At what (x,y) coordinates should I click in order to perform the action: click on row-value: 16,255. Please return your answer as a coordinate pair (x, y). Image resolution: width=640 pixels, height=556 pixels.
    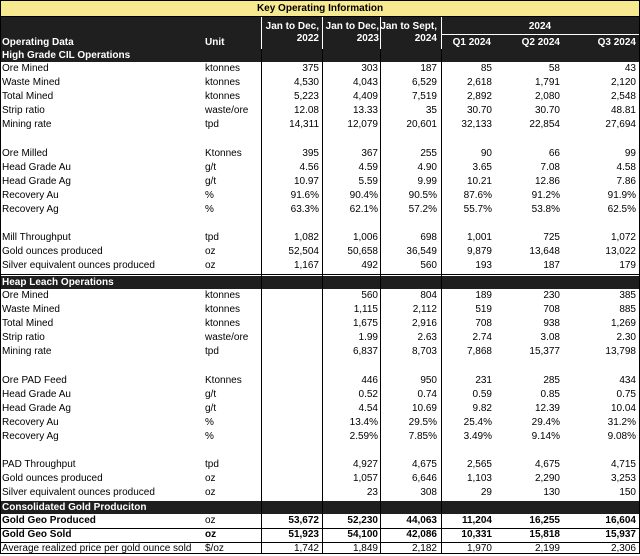
    Looking at the image, I should click on (544, 520).